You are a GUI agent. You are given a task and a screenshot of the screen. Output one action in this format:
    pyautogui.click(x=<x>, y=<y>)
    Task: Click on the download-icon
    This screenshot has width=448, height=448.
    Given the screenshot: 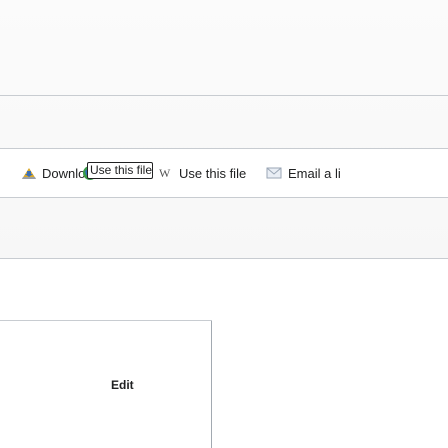 What is the action you would take?
    pyautogui.click(x=29, y=173)
    